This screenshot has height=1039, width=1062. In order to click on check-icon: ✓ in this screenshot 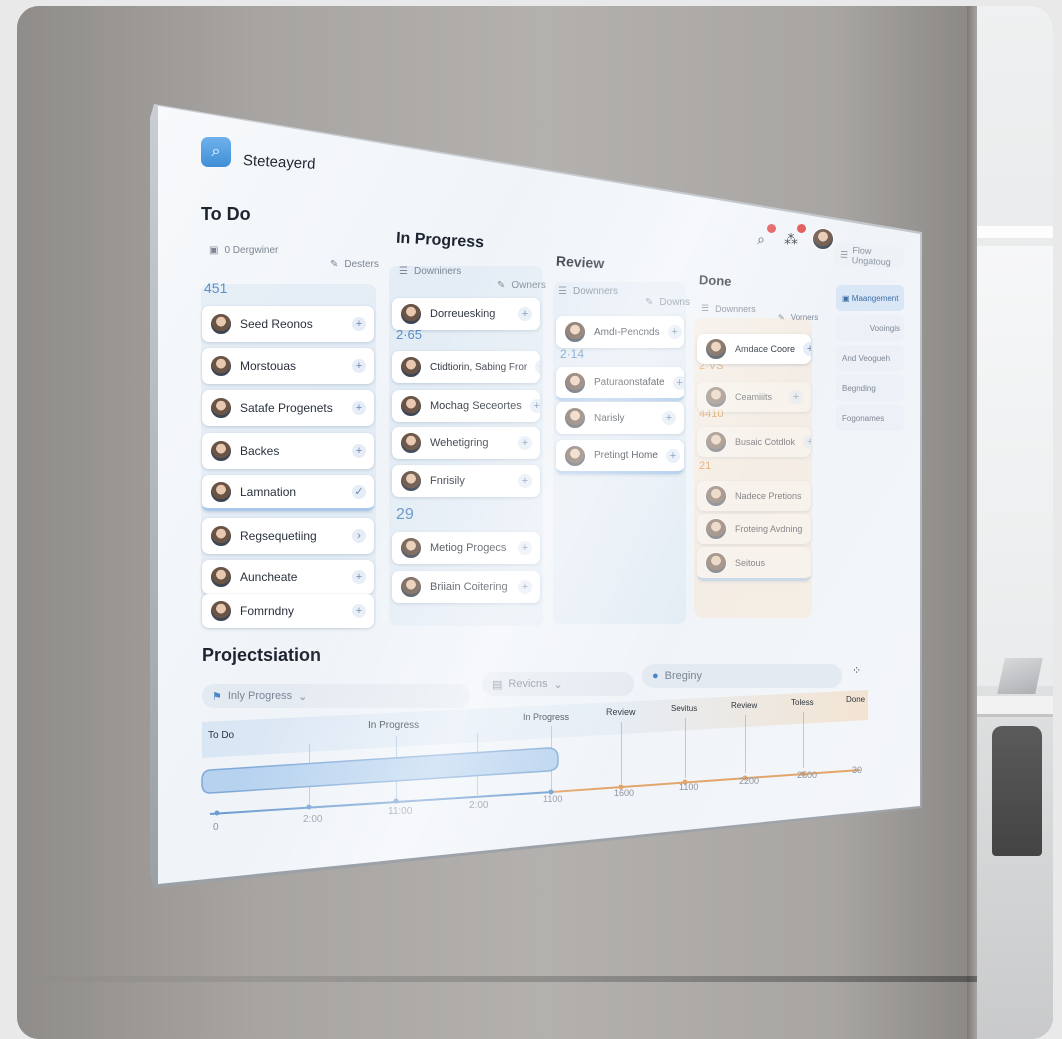, I will do `click(359, 491)`.